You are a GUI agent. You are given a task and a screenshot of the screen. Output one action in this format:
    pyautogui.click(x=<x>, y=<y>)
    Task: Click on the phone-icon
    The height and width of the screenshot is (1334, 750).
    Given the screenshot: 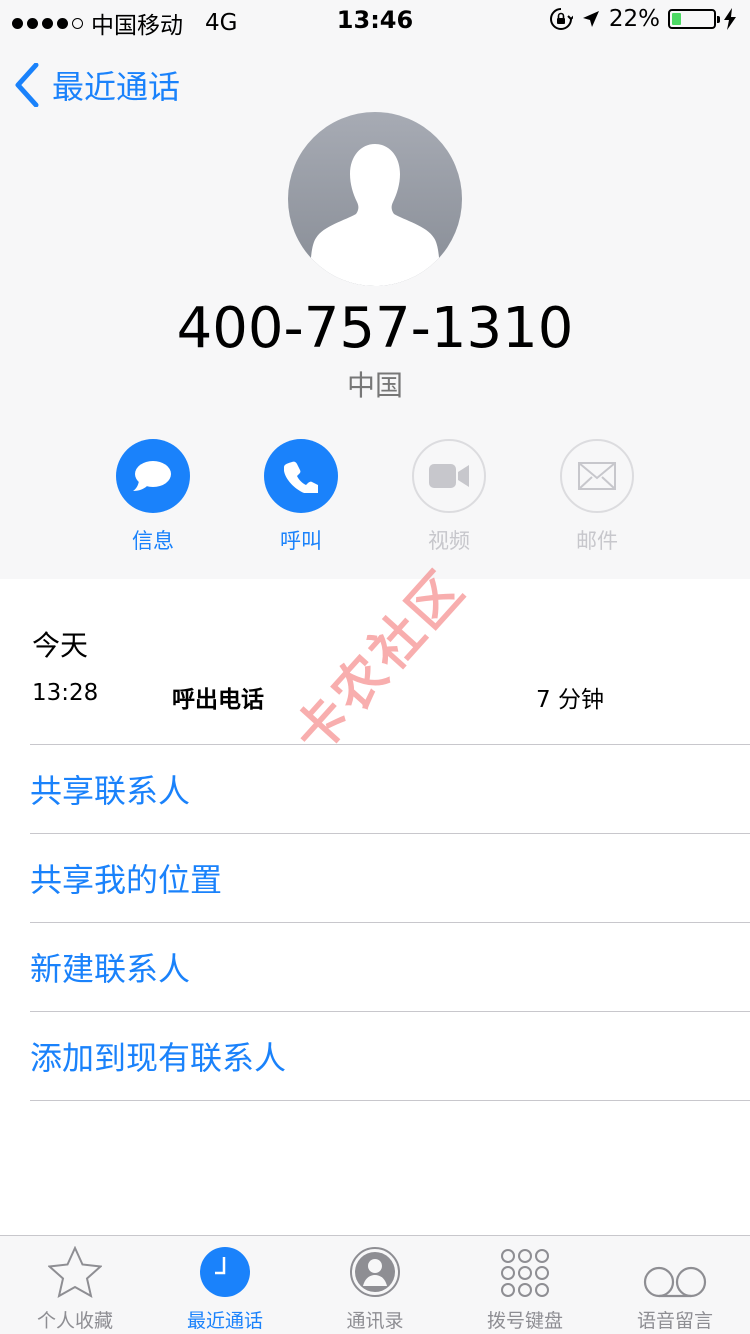 What is the action you would take?
    pyautogui.click(x=301, y=476)
    